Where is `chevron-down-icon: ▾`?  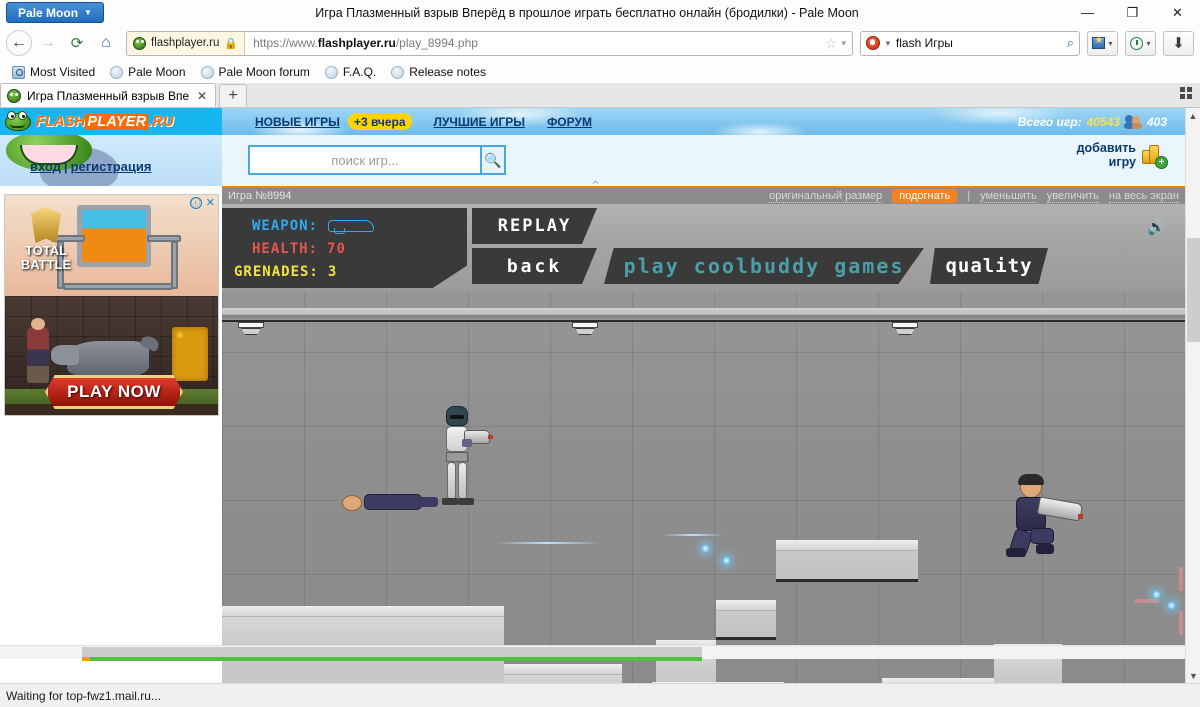
chevron-down-icon: ▾ is located at coordinates (846, 43).